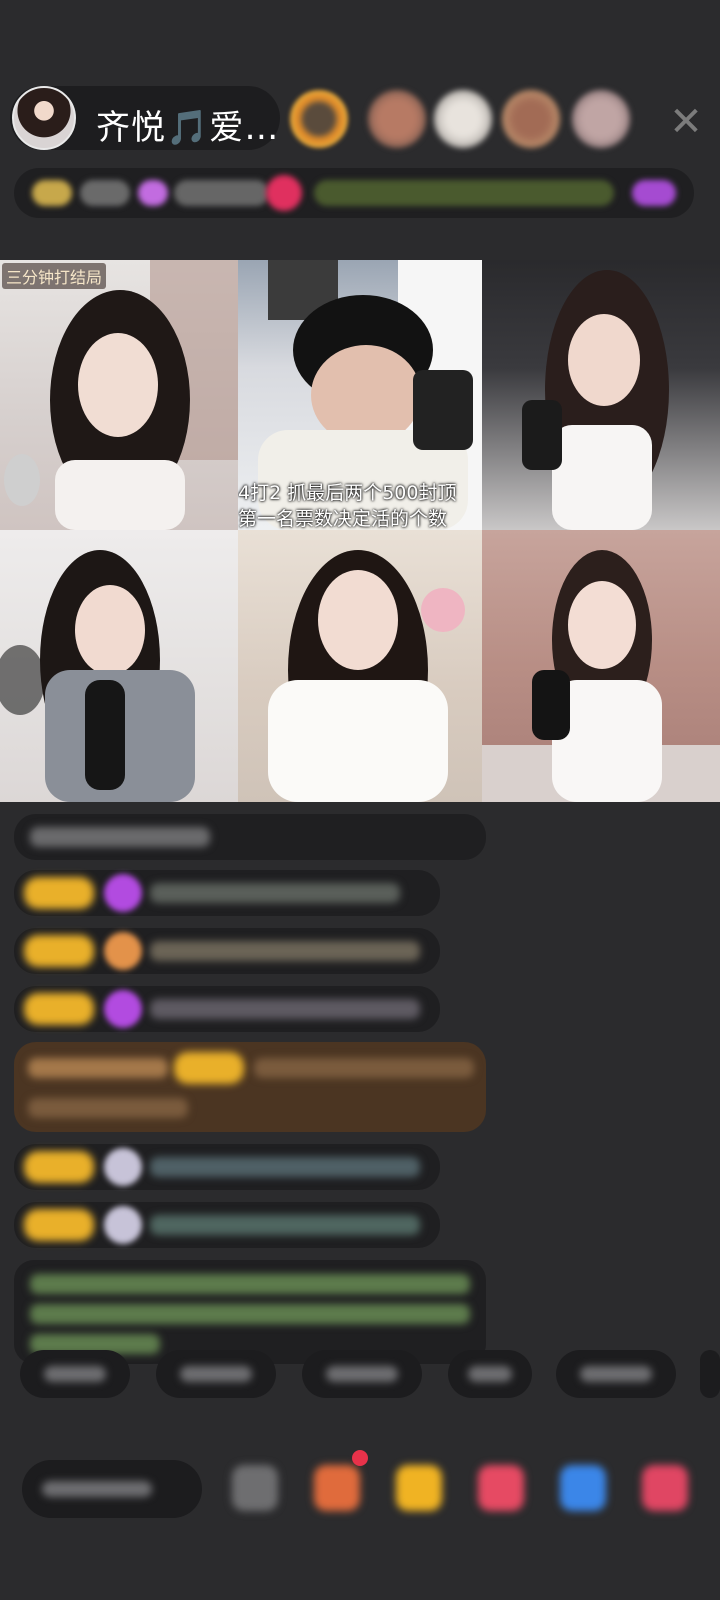 The image size is (720, 1600). What do you see at coordinates (583, 1488) in the screenshot?
I see `game-icon` at bounding box center [583, 1488].